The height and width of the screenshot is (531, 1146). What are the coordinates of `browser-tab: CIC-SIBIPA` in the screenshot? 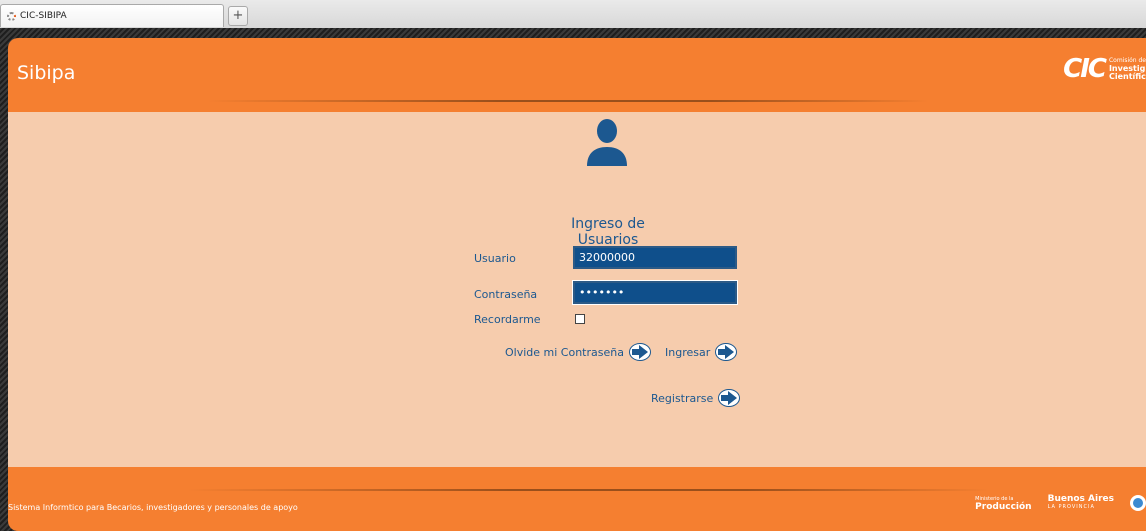 It's located at (112, 15).